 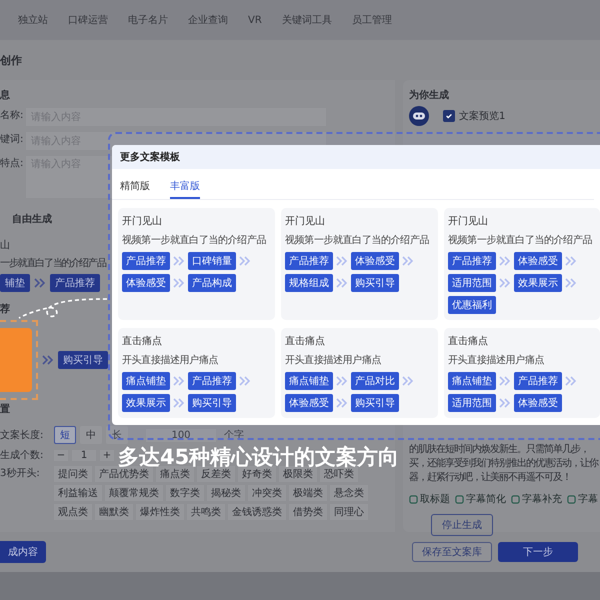 I want to click on template-tab: 精简版, so click(x=135, y=189).